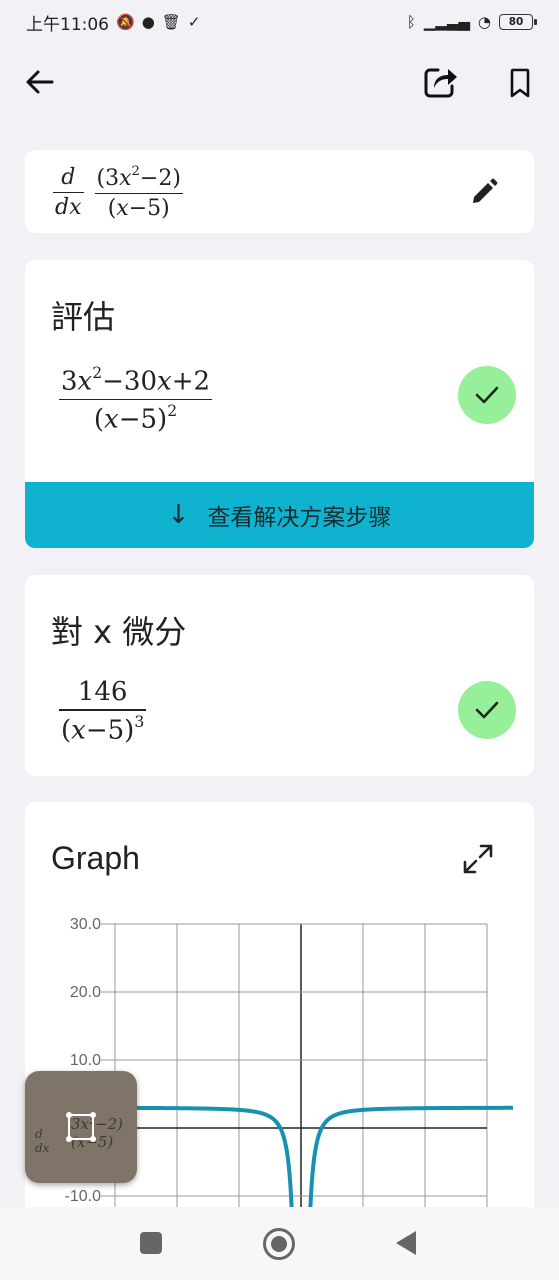 The image size is (559, 1280). What do you see at coordinates (85, 924) in the screenshot?
I see `y-tick-label: 30.0` at bounding box center [85, 924].